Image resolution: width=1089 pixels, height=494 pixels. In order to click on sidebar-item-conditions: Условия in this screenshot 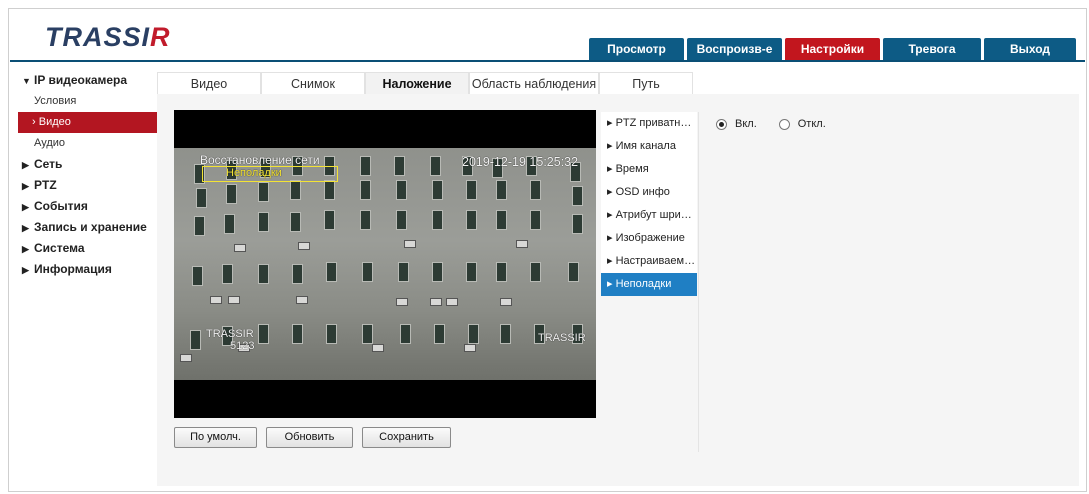, I will do `click(88, 101)`.